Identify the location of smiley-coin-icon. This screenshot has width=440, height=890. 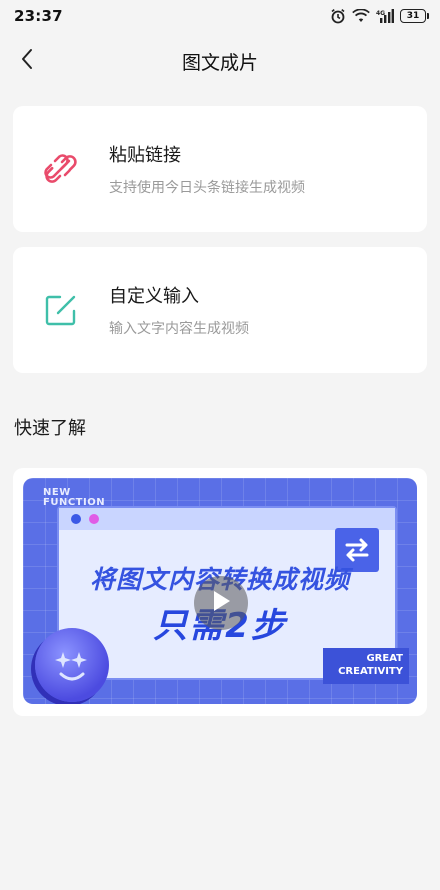
(72, 665).